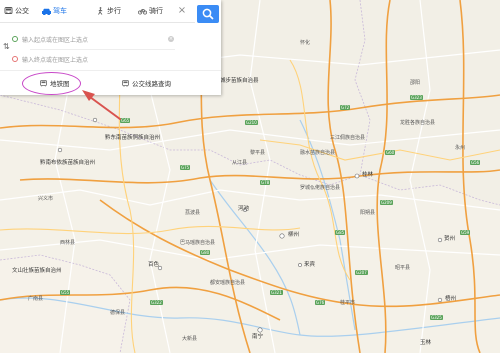  What do you see at coordinates (193, 213) in the screenshot?
I see `map-label-libo: 荔波县` at bounding box center [193, 213].